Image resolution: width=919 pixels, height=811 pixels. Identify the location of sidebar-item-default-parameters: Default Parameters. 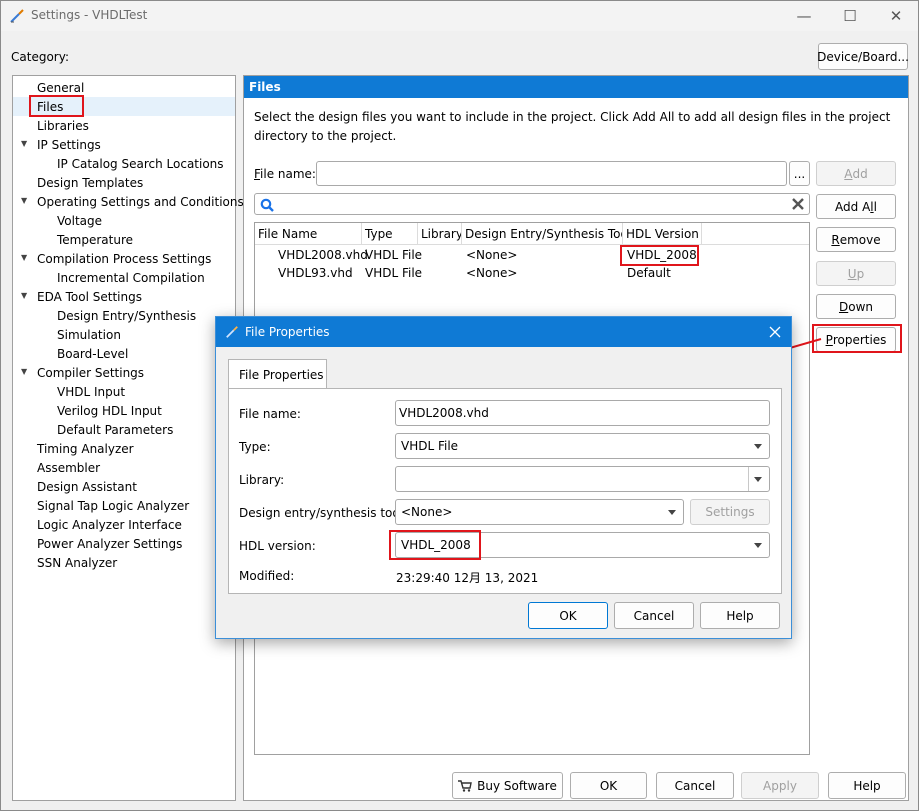
(115, 430).